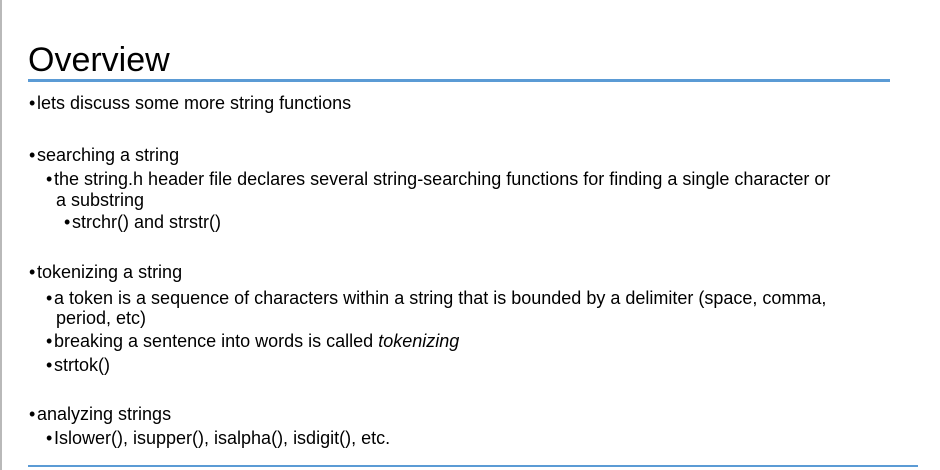  I want to click on search-functions-text: strchr() and strstr(), so click(147, 222).